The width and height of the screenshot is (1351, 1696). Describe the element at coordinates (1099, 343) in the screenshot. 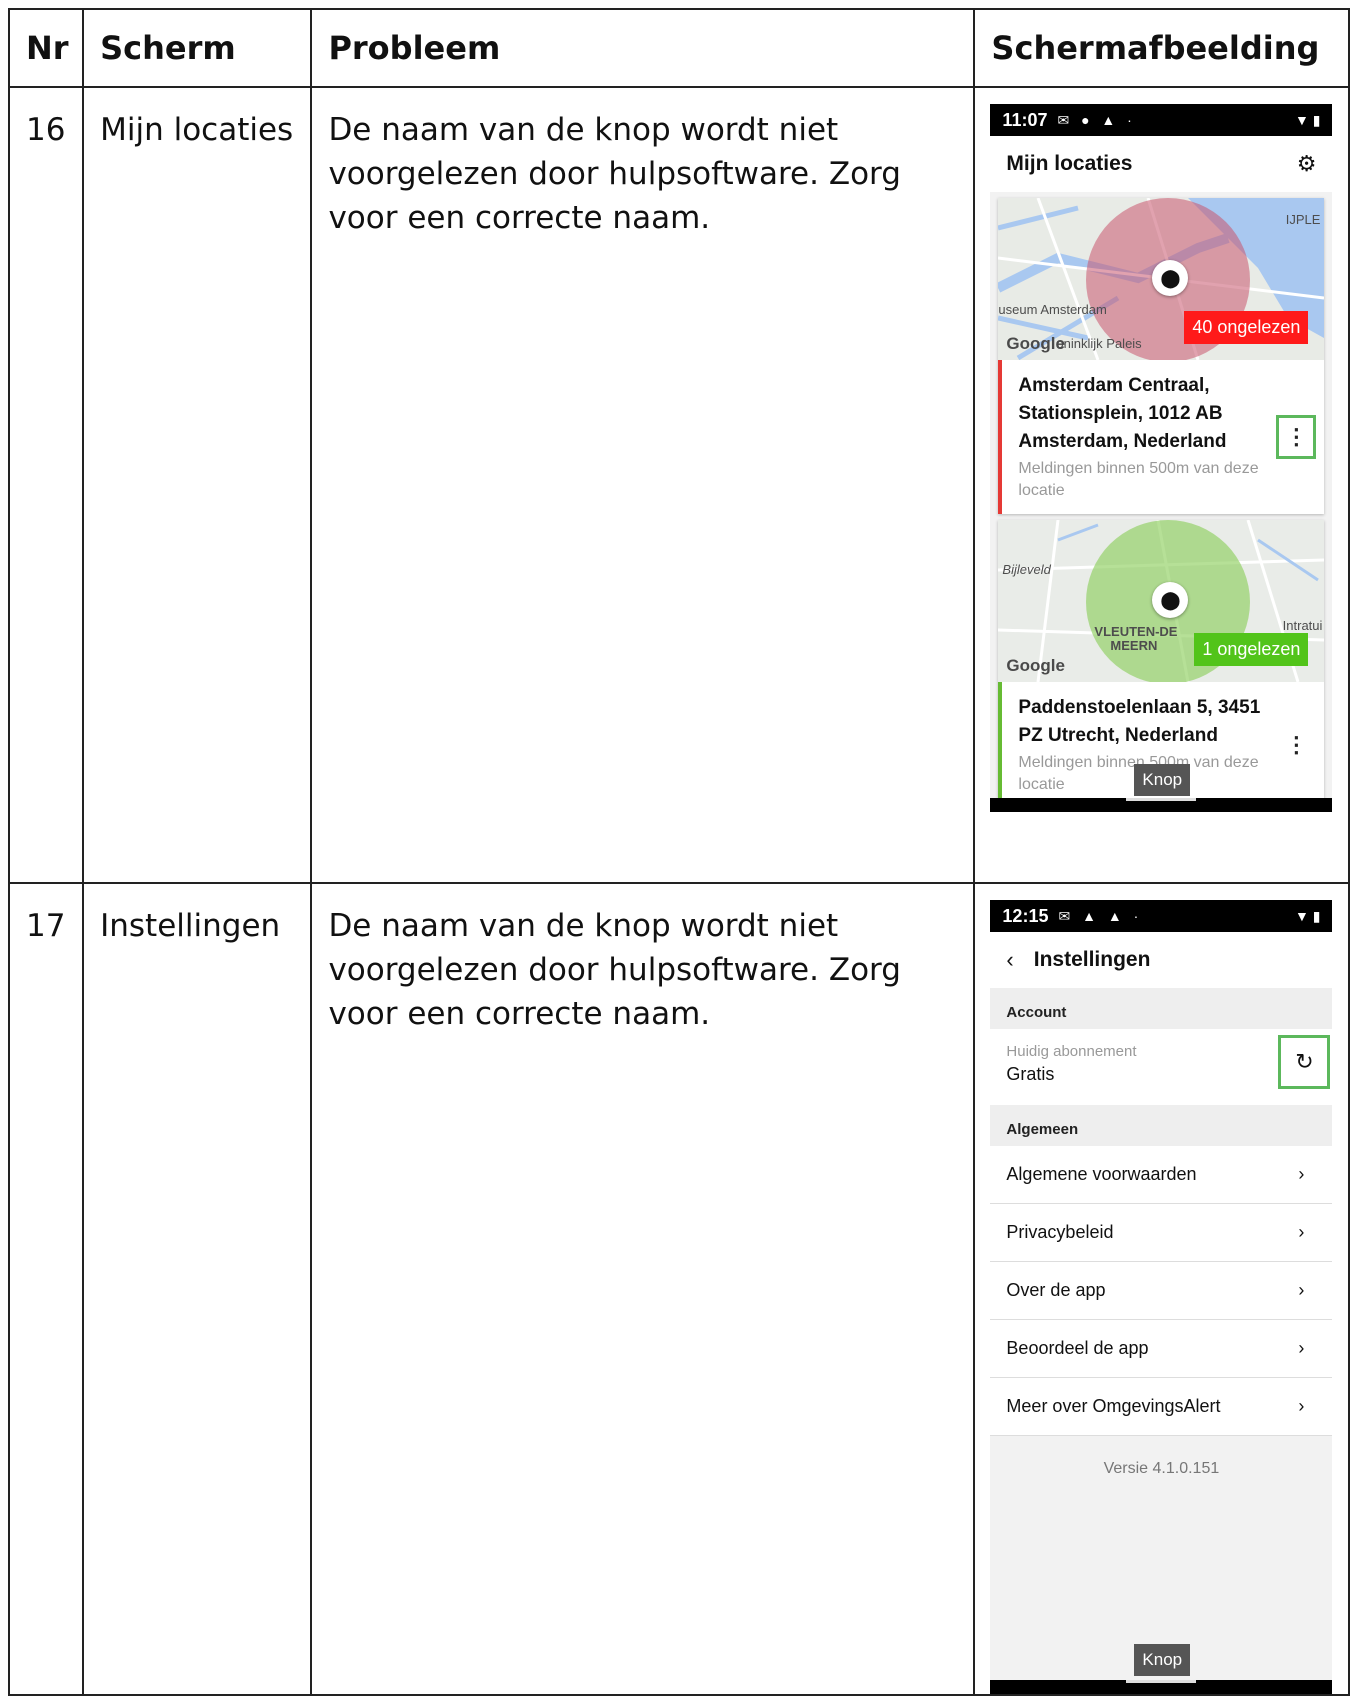

I see `map-label: oninklijk Paleis` at that location.